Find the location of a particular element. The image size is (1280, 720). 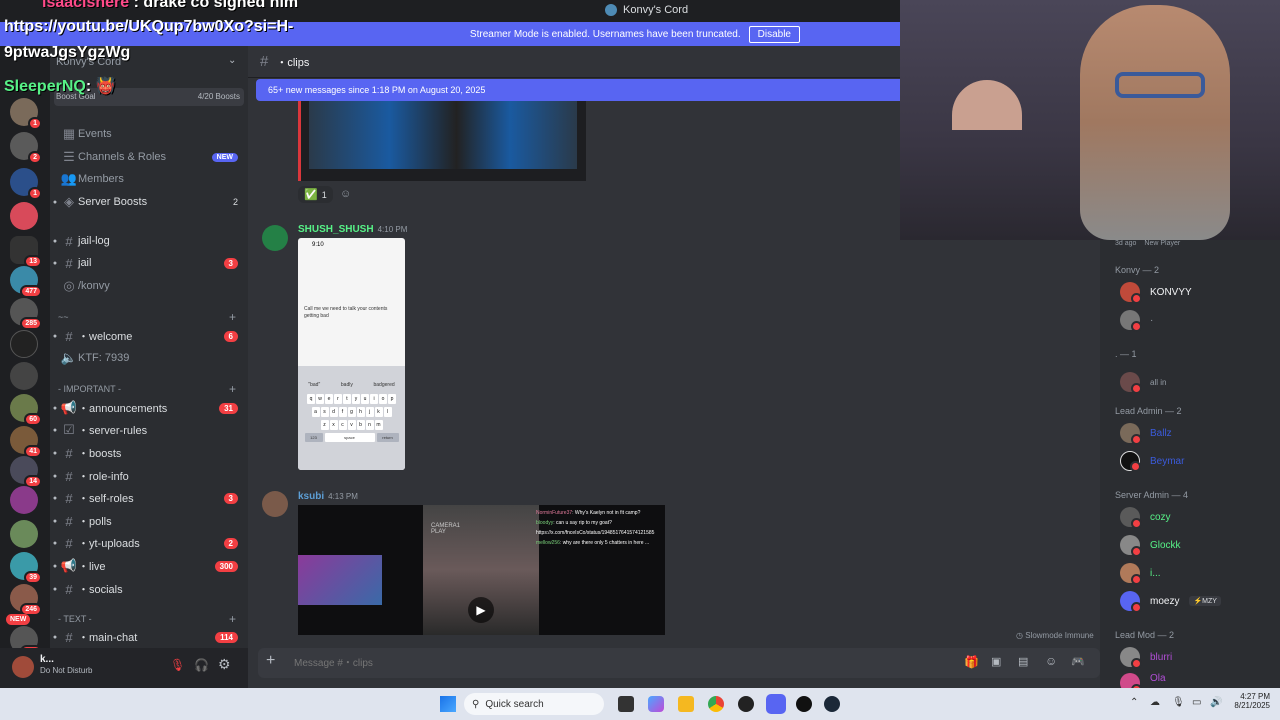

steam-icon is located at coordinates (832, 704).